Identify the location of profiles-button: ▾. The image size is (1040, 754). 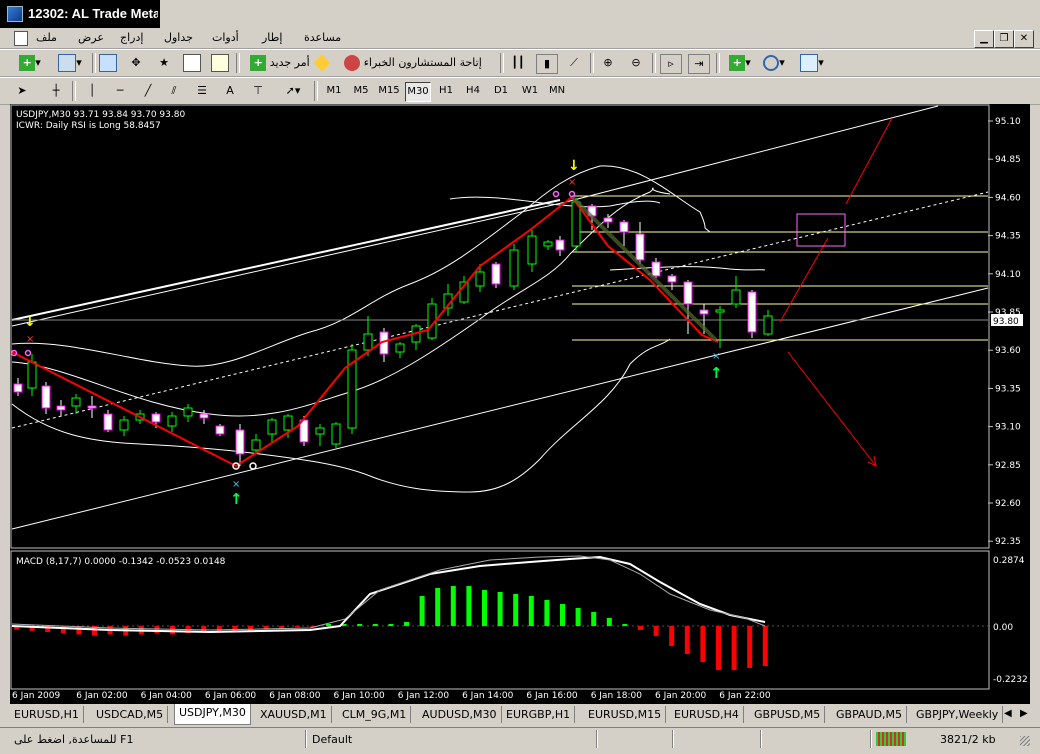
(70, 63).